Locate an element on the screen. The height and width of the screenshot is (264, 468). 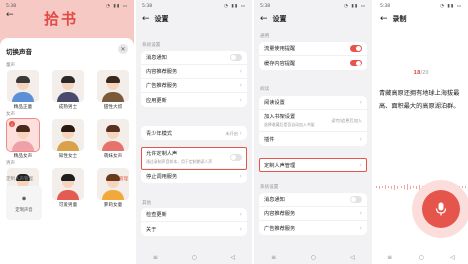
waveform-icon: ⏺ is located at coordinates (24, 198).